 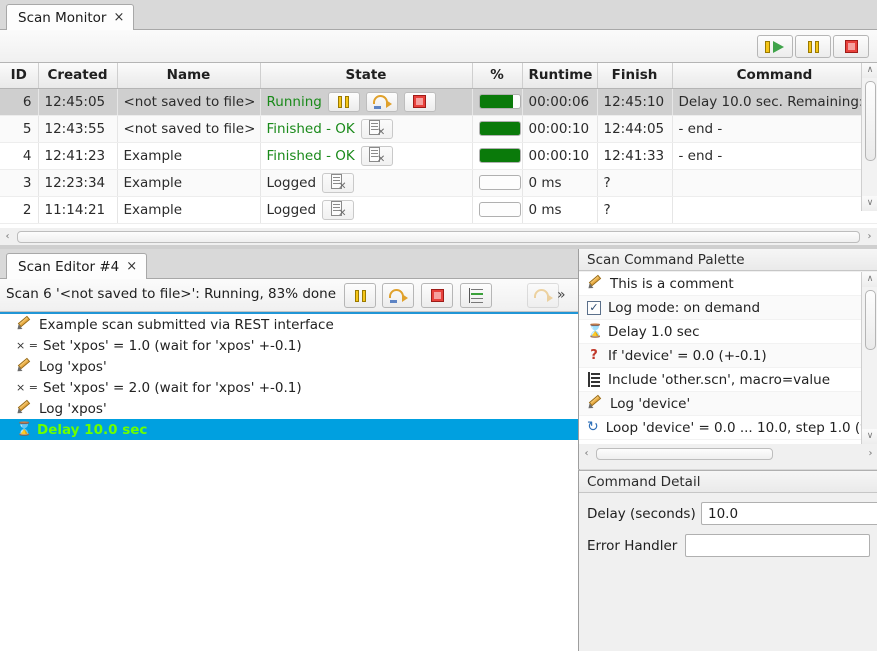 I want to click on column-header-name: Name, so click(x=189, y=76).